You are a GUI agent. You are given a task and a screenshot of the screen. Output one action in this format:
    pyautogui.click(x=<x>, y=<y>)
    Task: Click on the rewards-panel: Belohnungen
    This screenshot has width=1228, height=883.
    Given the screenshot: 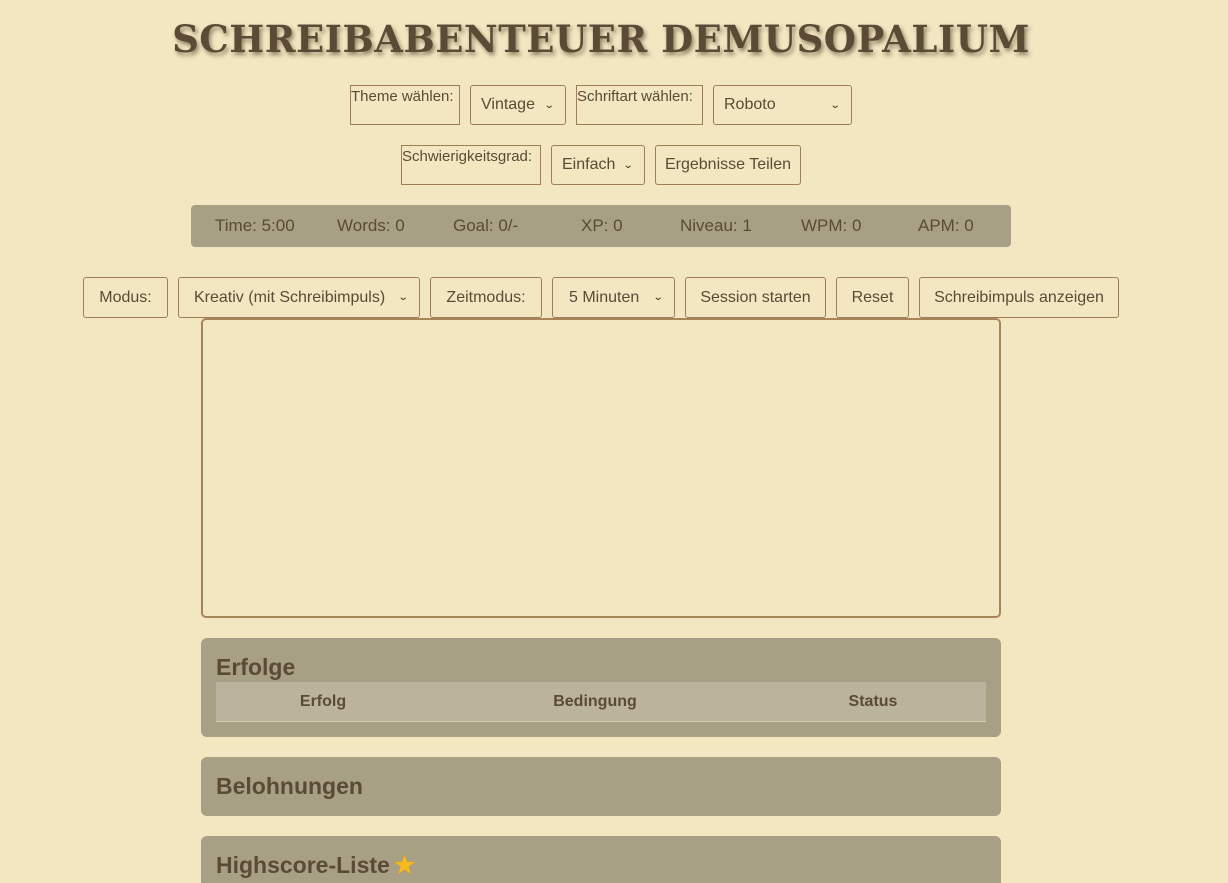 What is the action you would take?
    pyautogui.click(x=601, y=786)
    